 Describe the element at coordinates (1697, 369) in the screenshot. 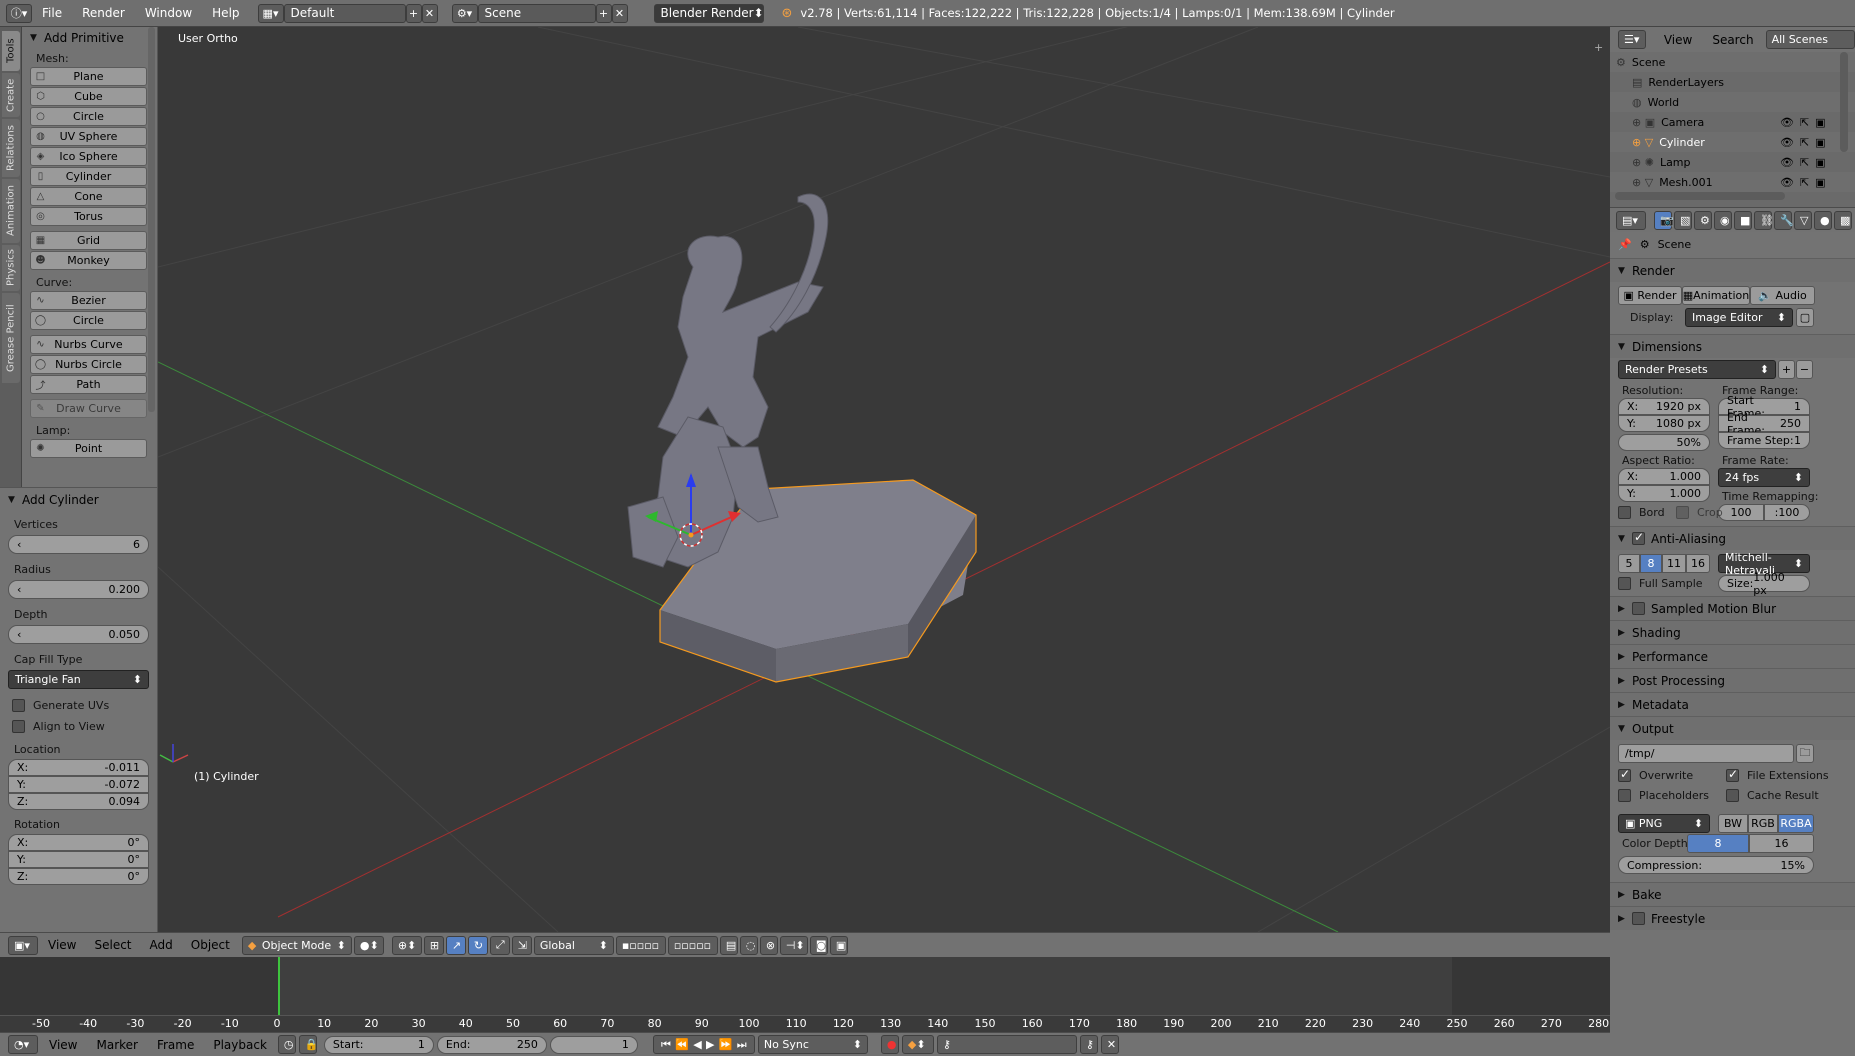

I see `render-presets-select: Render Presets ⬍` at that location.